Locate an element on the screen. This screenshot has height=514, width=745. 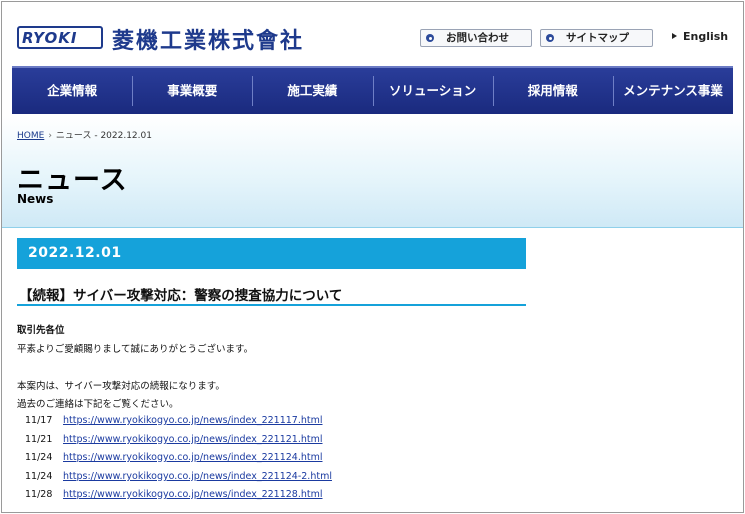
triangle-right-icon is located at coordinates (674, 36).